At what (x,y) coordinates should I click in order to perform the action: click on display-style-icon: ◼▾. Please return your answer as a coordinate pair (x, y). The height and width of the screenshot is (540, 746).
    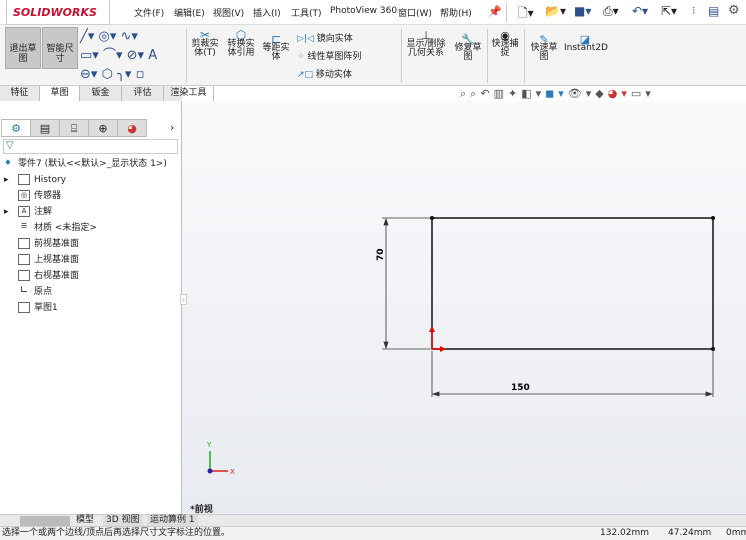
    Looking at the image, I should click on (556, 93).